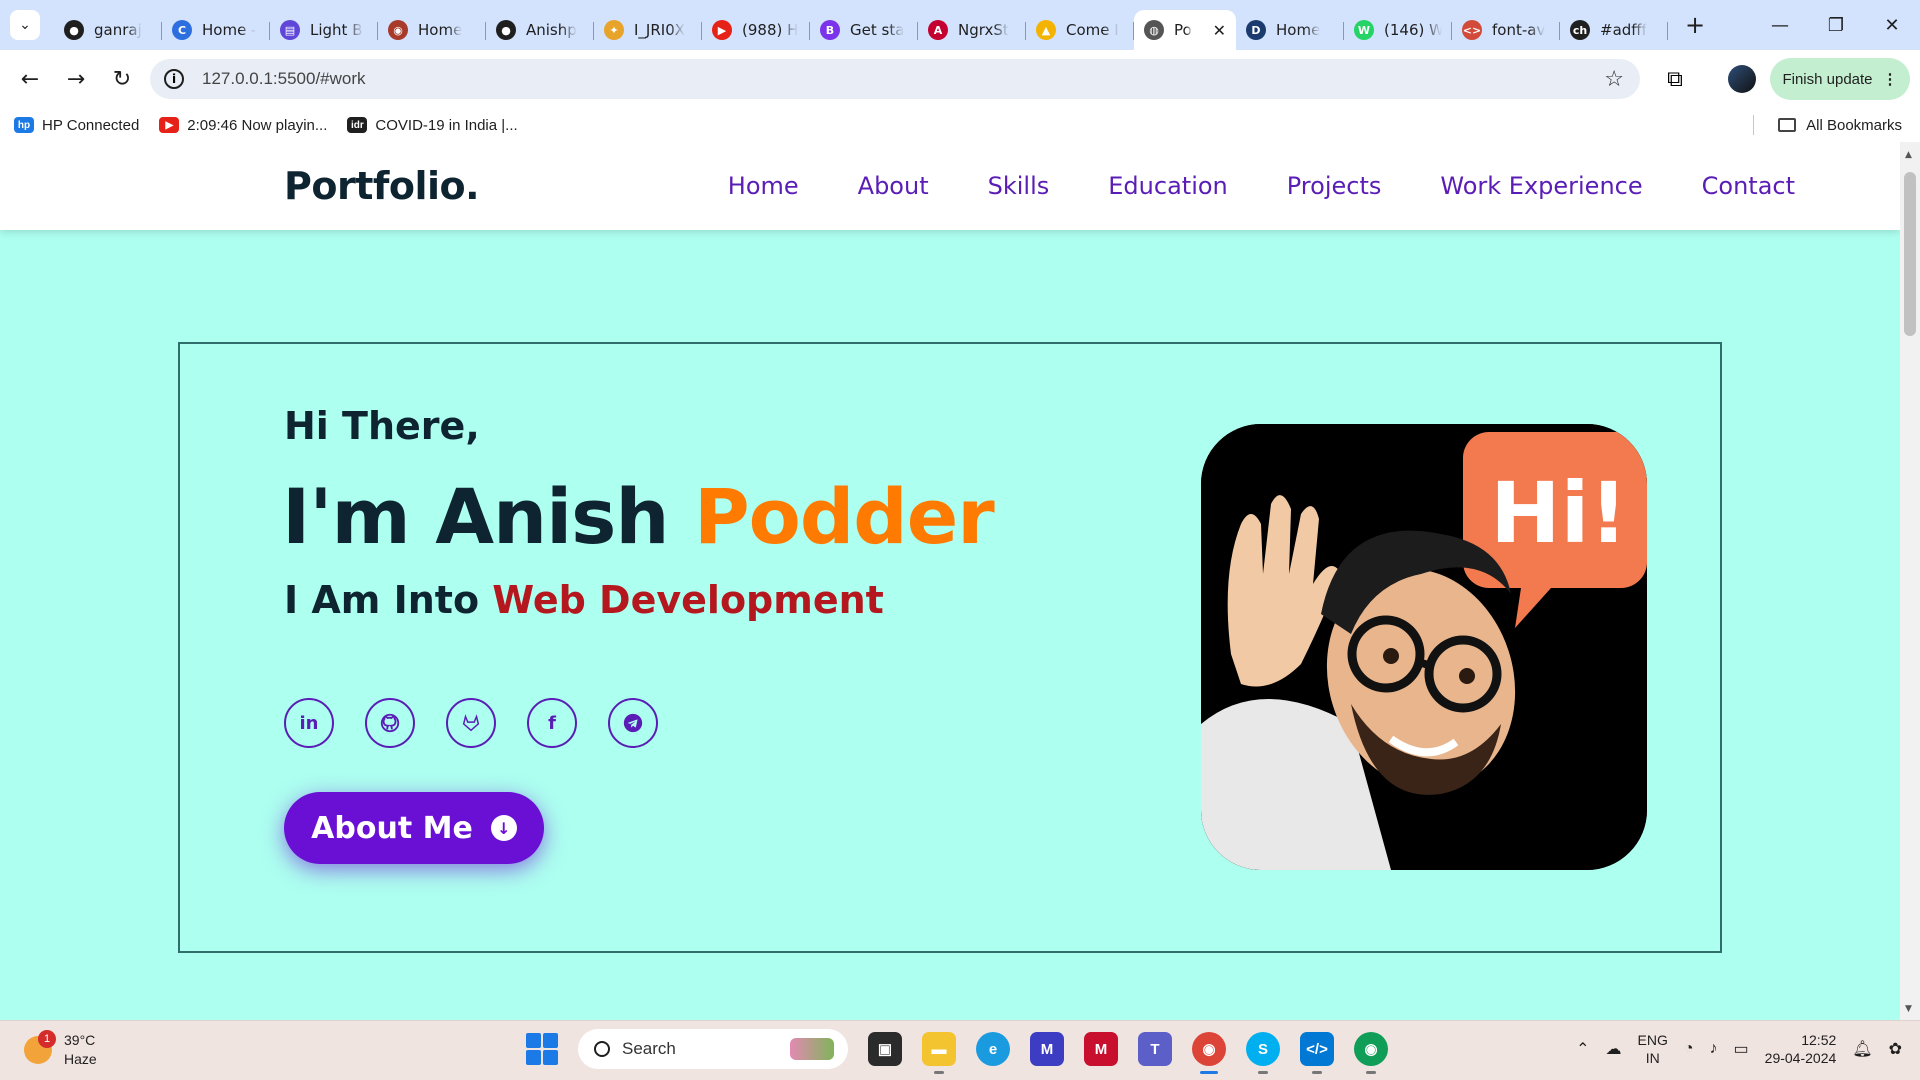 This screenshot has width=1920, height=1080. Describe the element at coordinates (1742, 79) in the screenshot. I see `profile-avatar` at that location.